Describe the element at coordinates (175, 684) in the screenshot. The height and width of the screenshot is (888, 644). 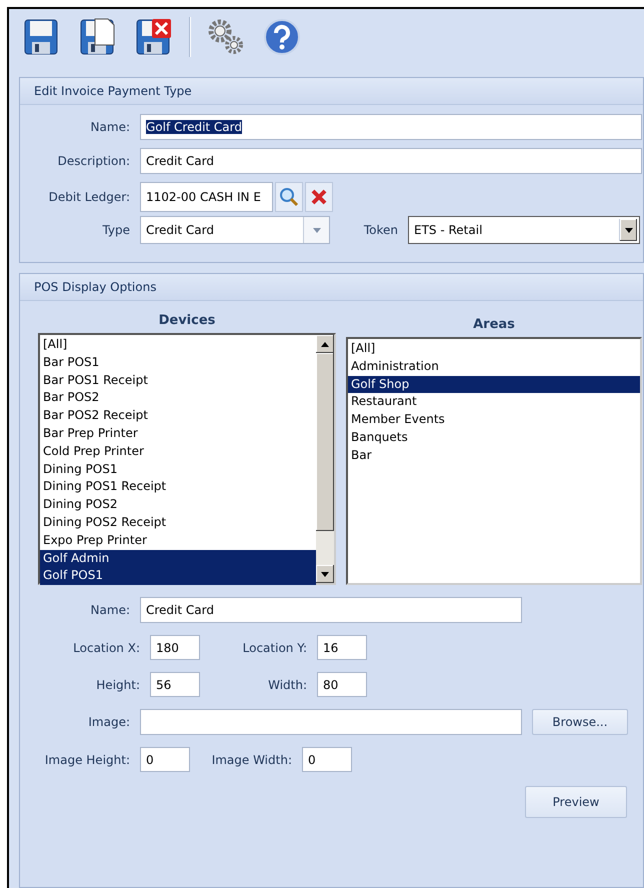
I see `number-field: 56` at that location.